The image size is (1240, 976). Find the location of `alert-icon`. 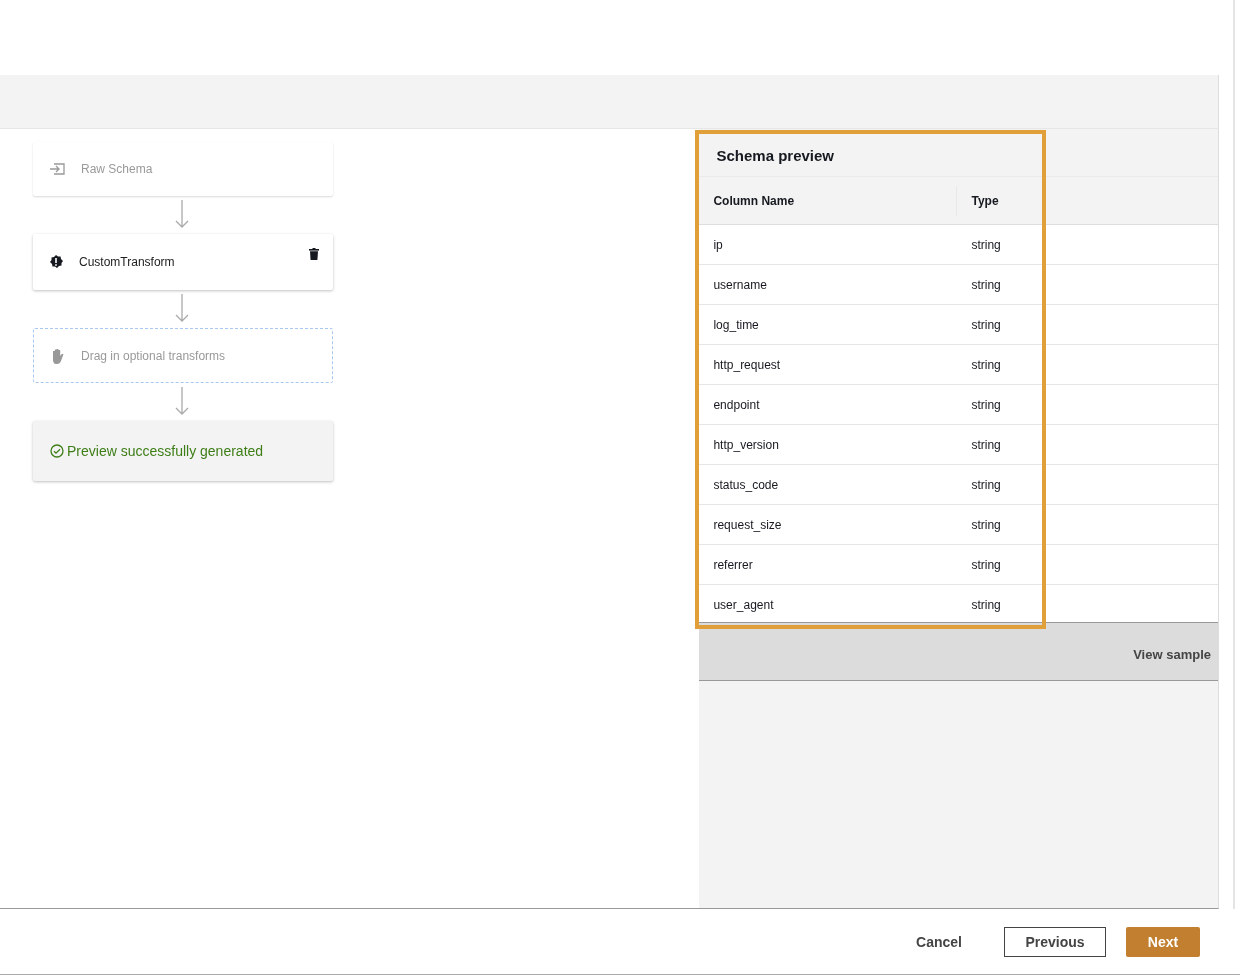

alert-icon is located at coordinates (56, 262).